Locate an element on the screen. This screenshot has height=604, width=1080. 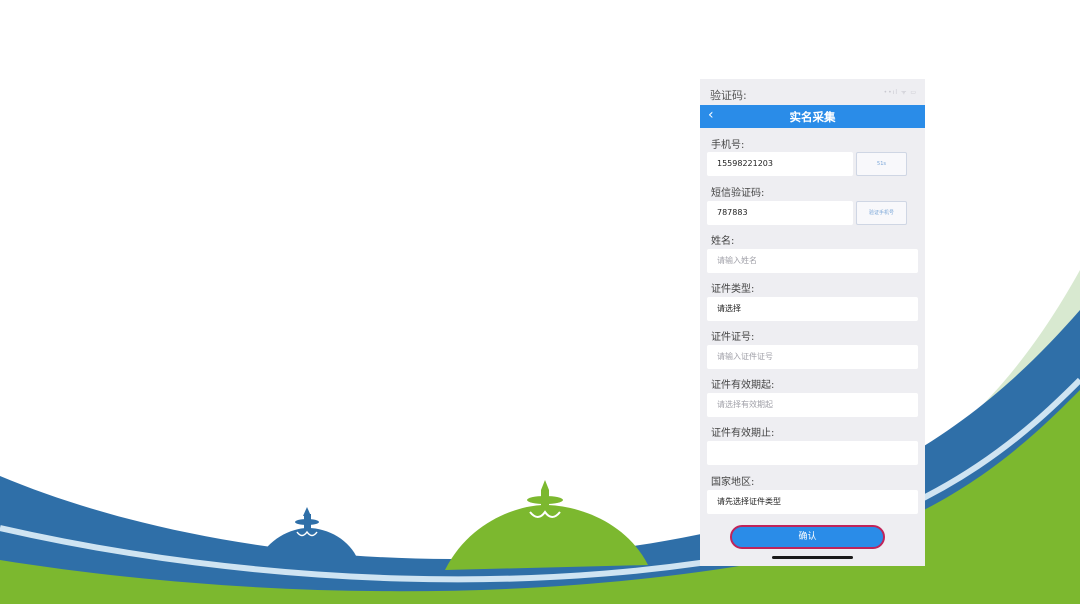
verify-phone-button: 验证手机号 is located at coordinates (881, 213).